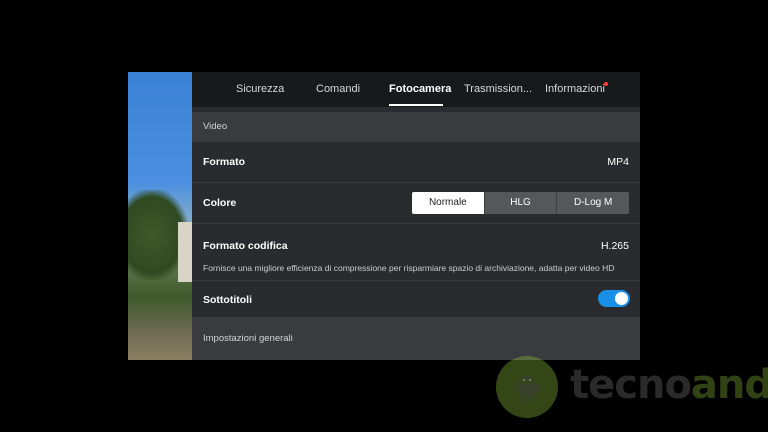  What do you see at coordinates (592, 203) in the screenshot?
I see `colore-option-dlog-m: D-Log M` at bounding box center [592, 203].